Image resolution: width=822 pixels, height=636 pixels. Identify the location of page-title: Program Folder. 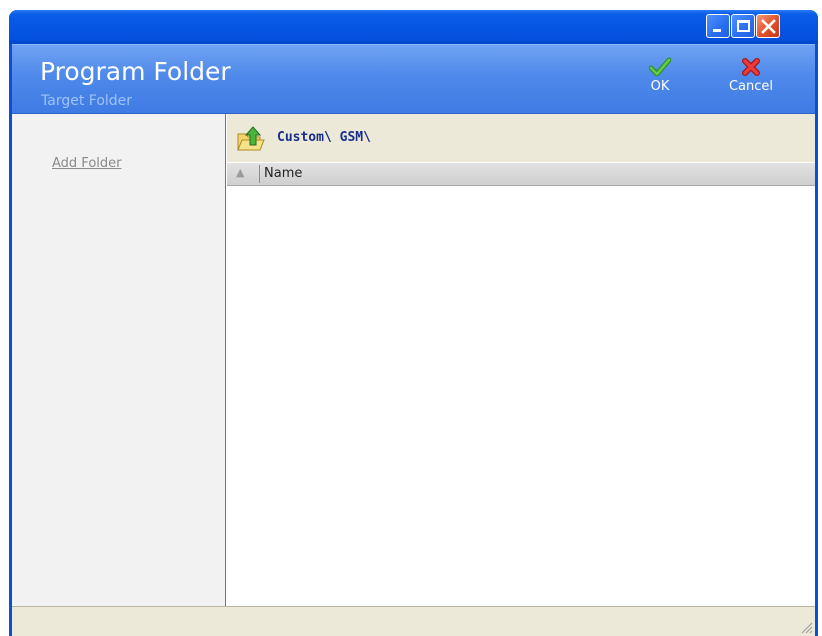
(135, 71).